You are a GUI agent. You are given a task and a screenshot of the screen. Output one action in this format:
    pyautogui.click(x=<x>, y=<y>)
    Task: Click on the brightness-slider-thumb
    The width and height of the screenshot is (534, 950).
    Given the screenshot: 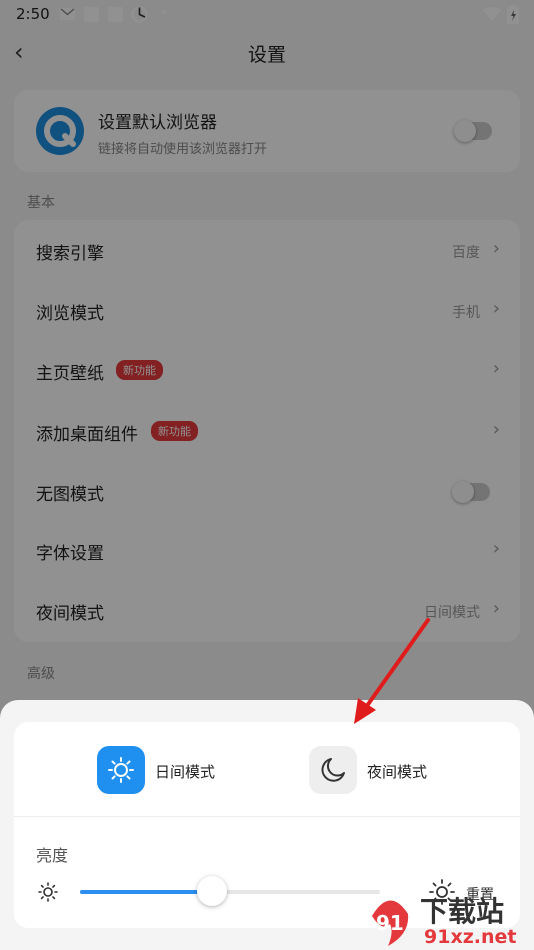 What is the action you would take?
    pyautogui.click(x=212, y=891)
    